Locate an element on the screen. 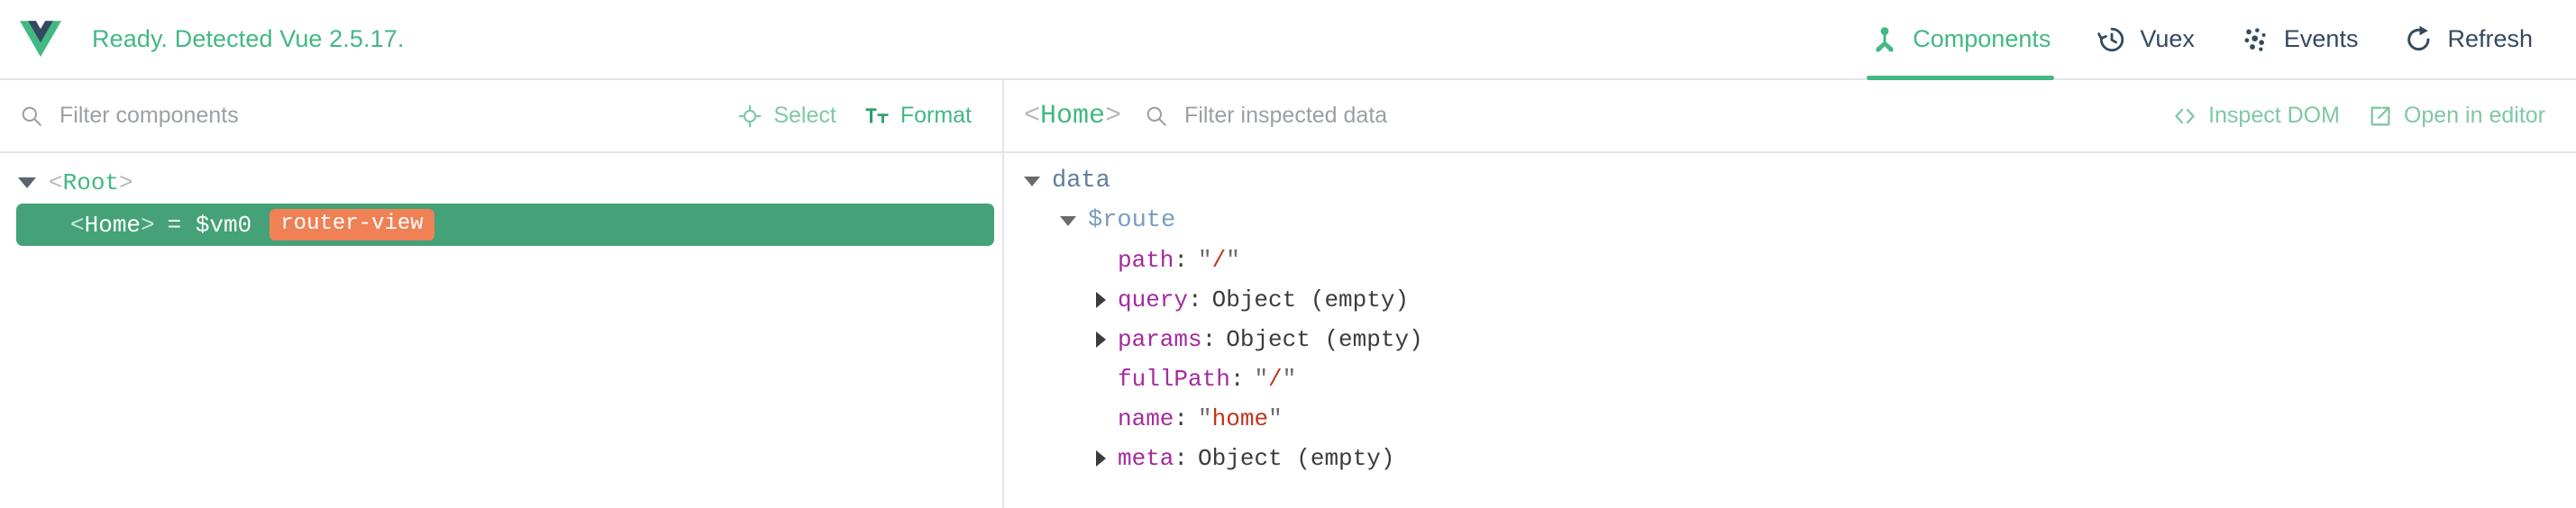 This screenshot has width=2576, height=508. select-component-button: Select is located at coordinates (787, 116).